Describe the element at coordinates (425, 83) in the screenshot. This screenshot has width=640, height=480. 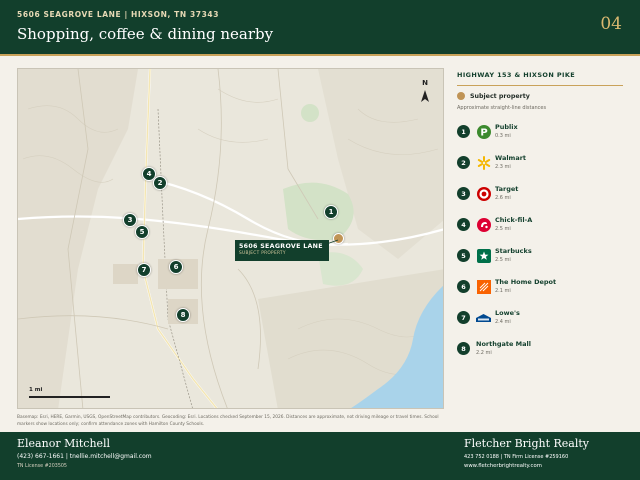
I see `north-label: N` at that location.